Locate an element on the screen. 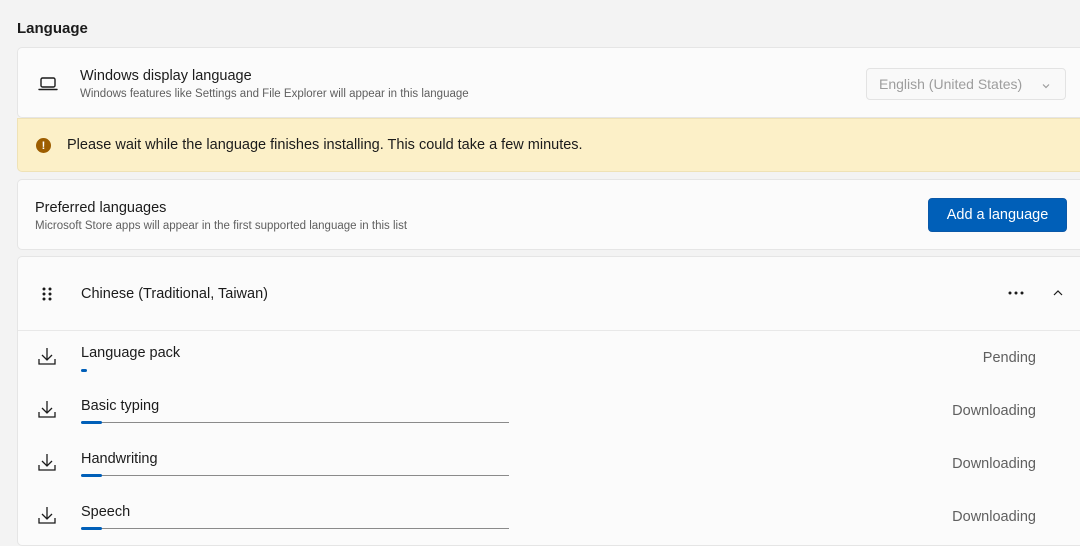  feature-name: Speech is located at coordinates (106, 512).